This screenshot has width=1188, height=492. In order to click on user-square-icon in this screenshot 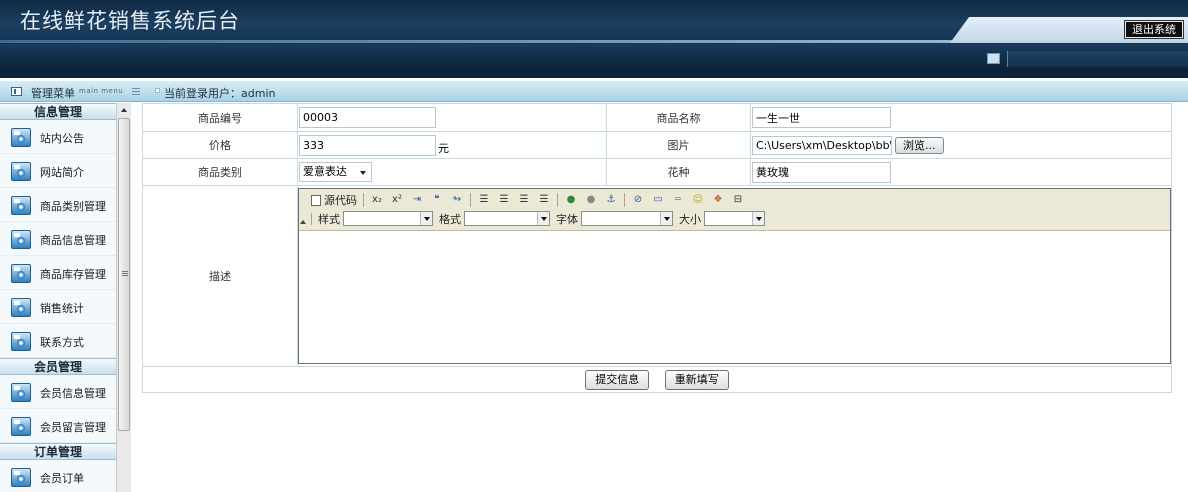, I will do `click(157, 90)`.